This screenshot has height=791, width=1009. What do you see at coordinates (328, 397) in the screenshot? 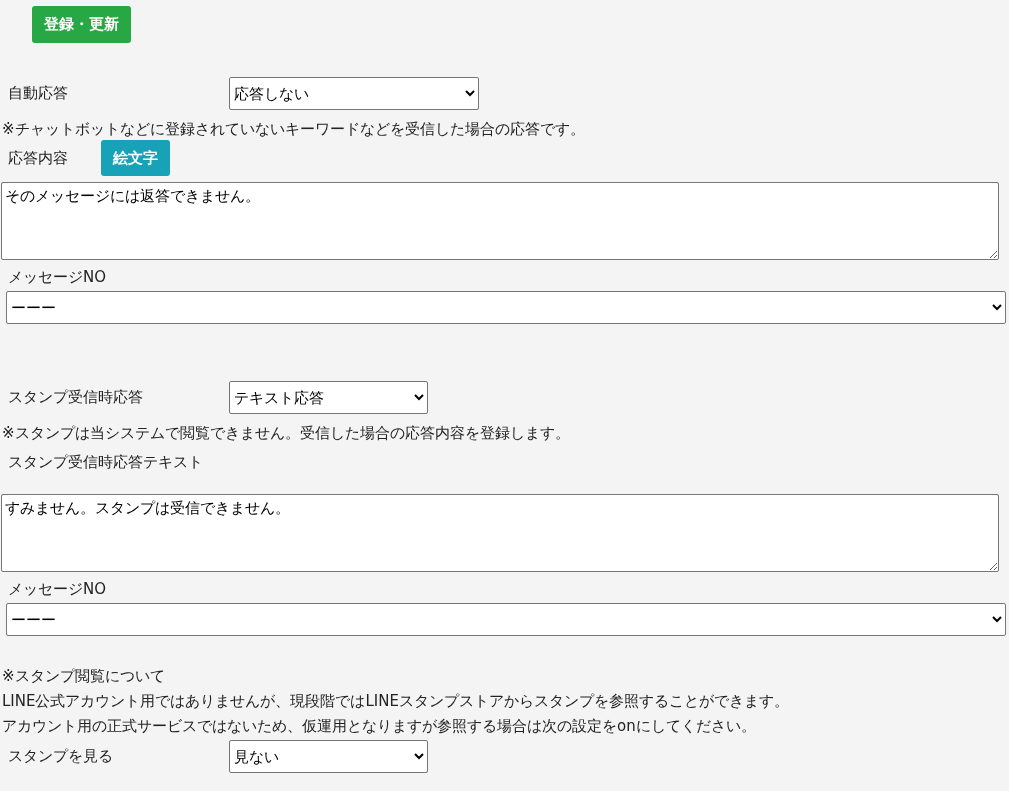
I see `dropdown: テキスト応答` at bounding box center [328, 397].